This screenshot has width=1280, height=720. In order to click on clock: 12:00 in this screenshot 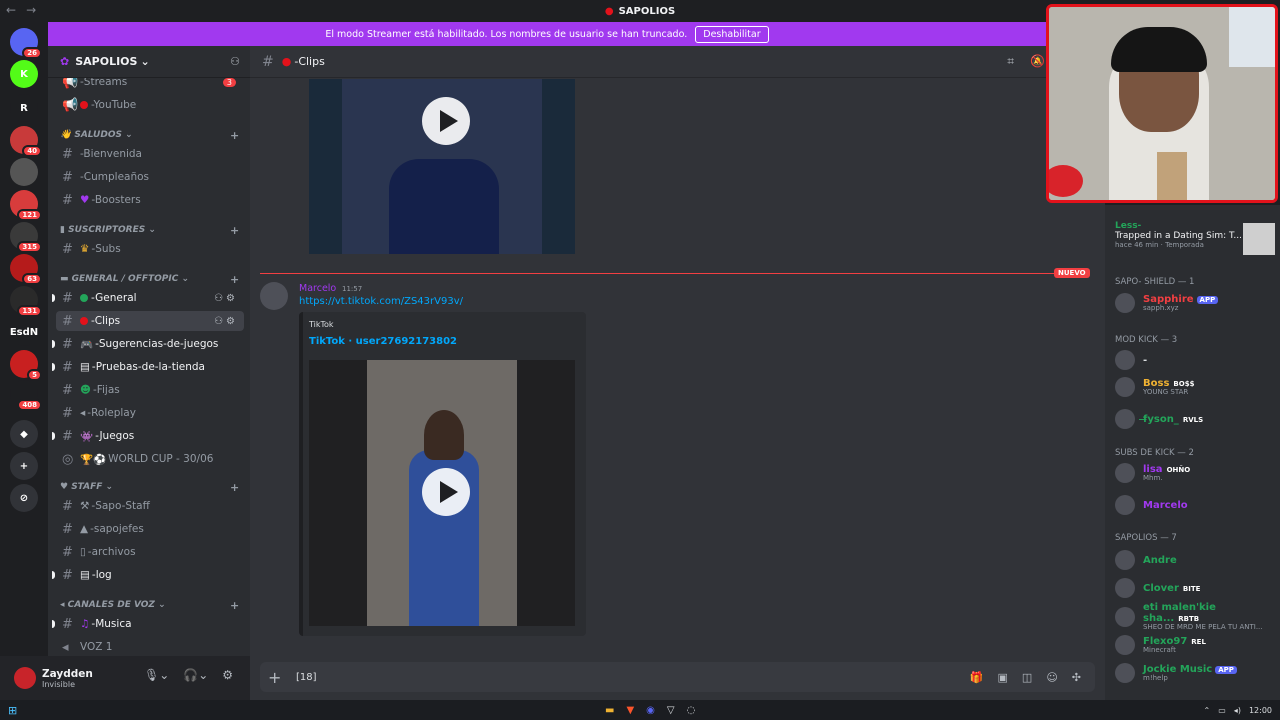, I will do `click(1260, 710)`.